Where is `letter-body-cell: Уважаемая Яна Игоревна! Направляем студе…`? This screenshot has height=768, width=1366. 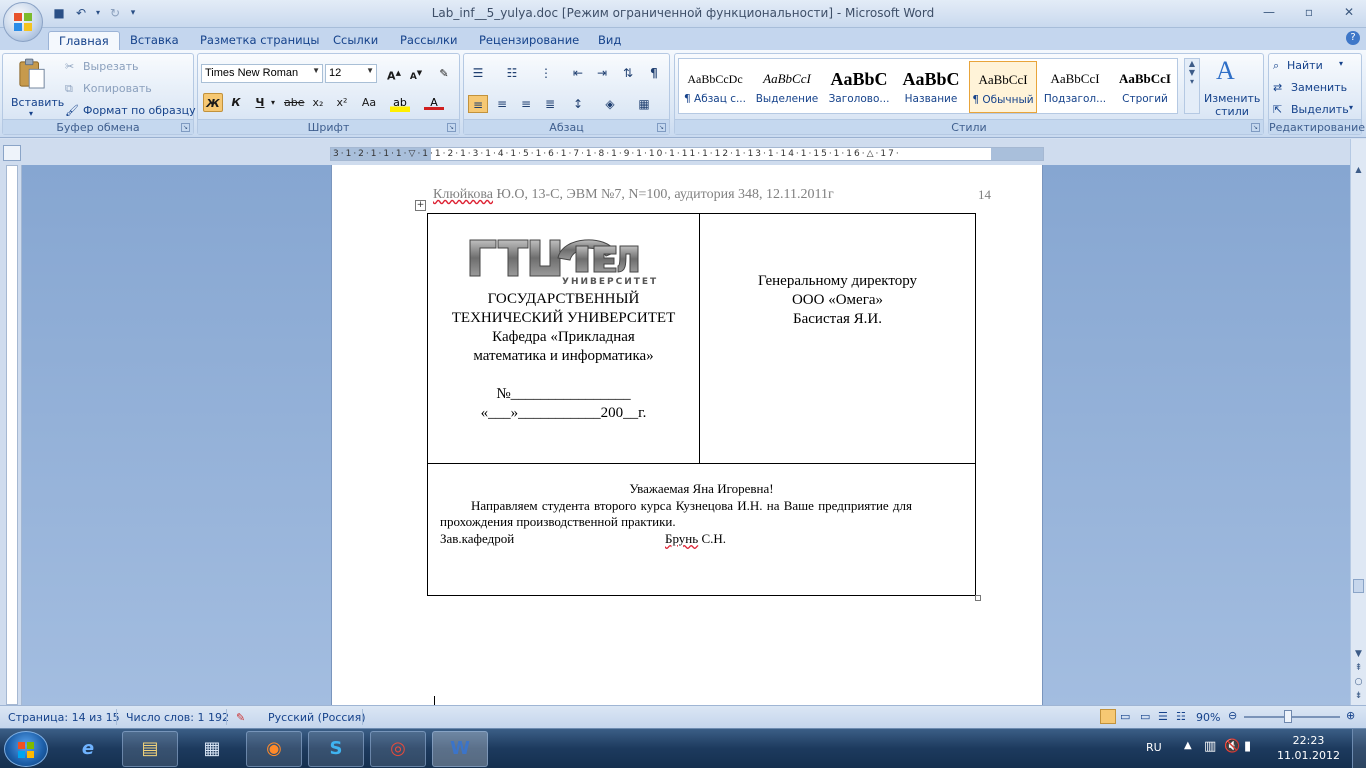 letter-body-cell: Уважаемая Яна Игоревна! Направляем студе… is located at coordinates (701, 529).